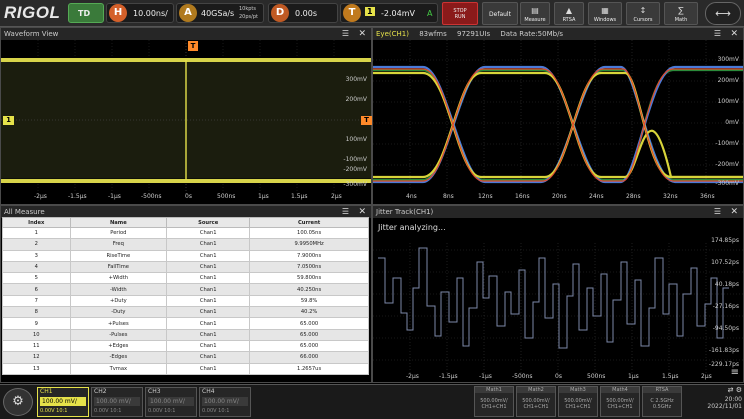 This screenshot has width=744, height=419. Describe the element at coordinates (185, 301) in the screenshot. I see `table-row: 7 +Duty Chan1 59.8%` at that location.